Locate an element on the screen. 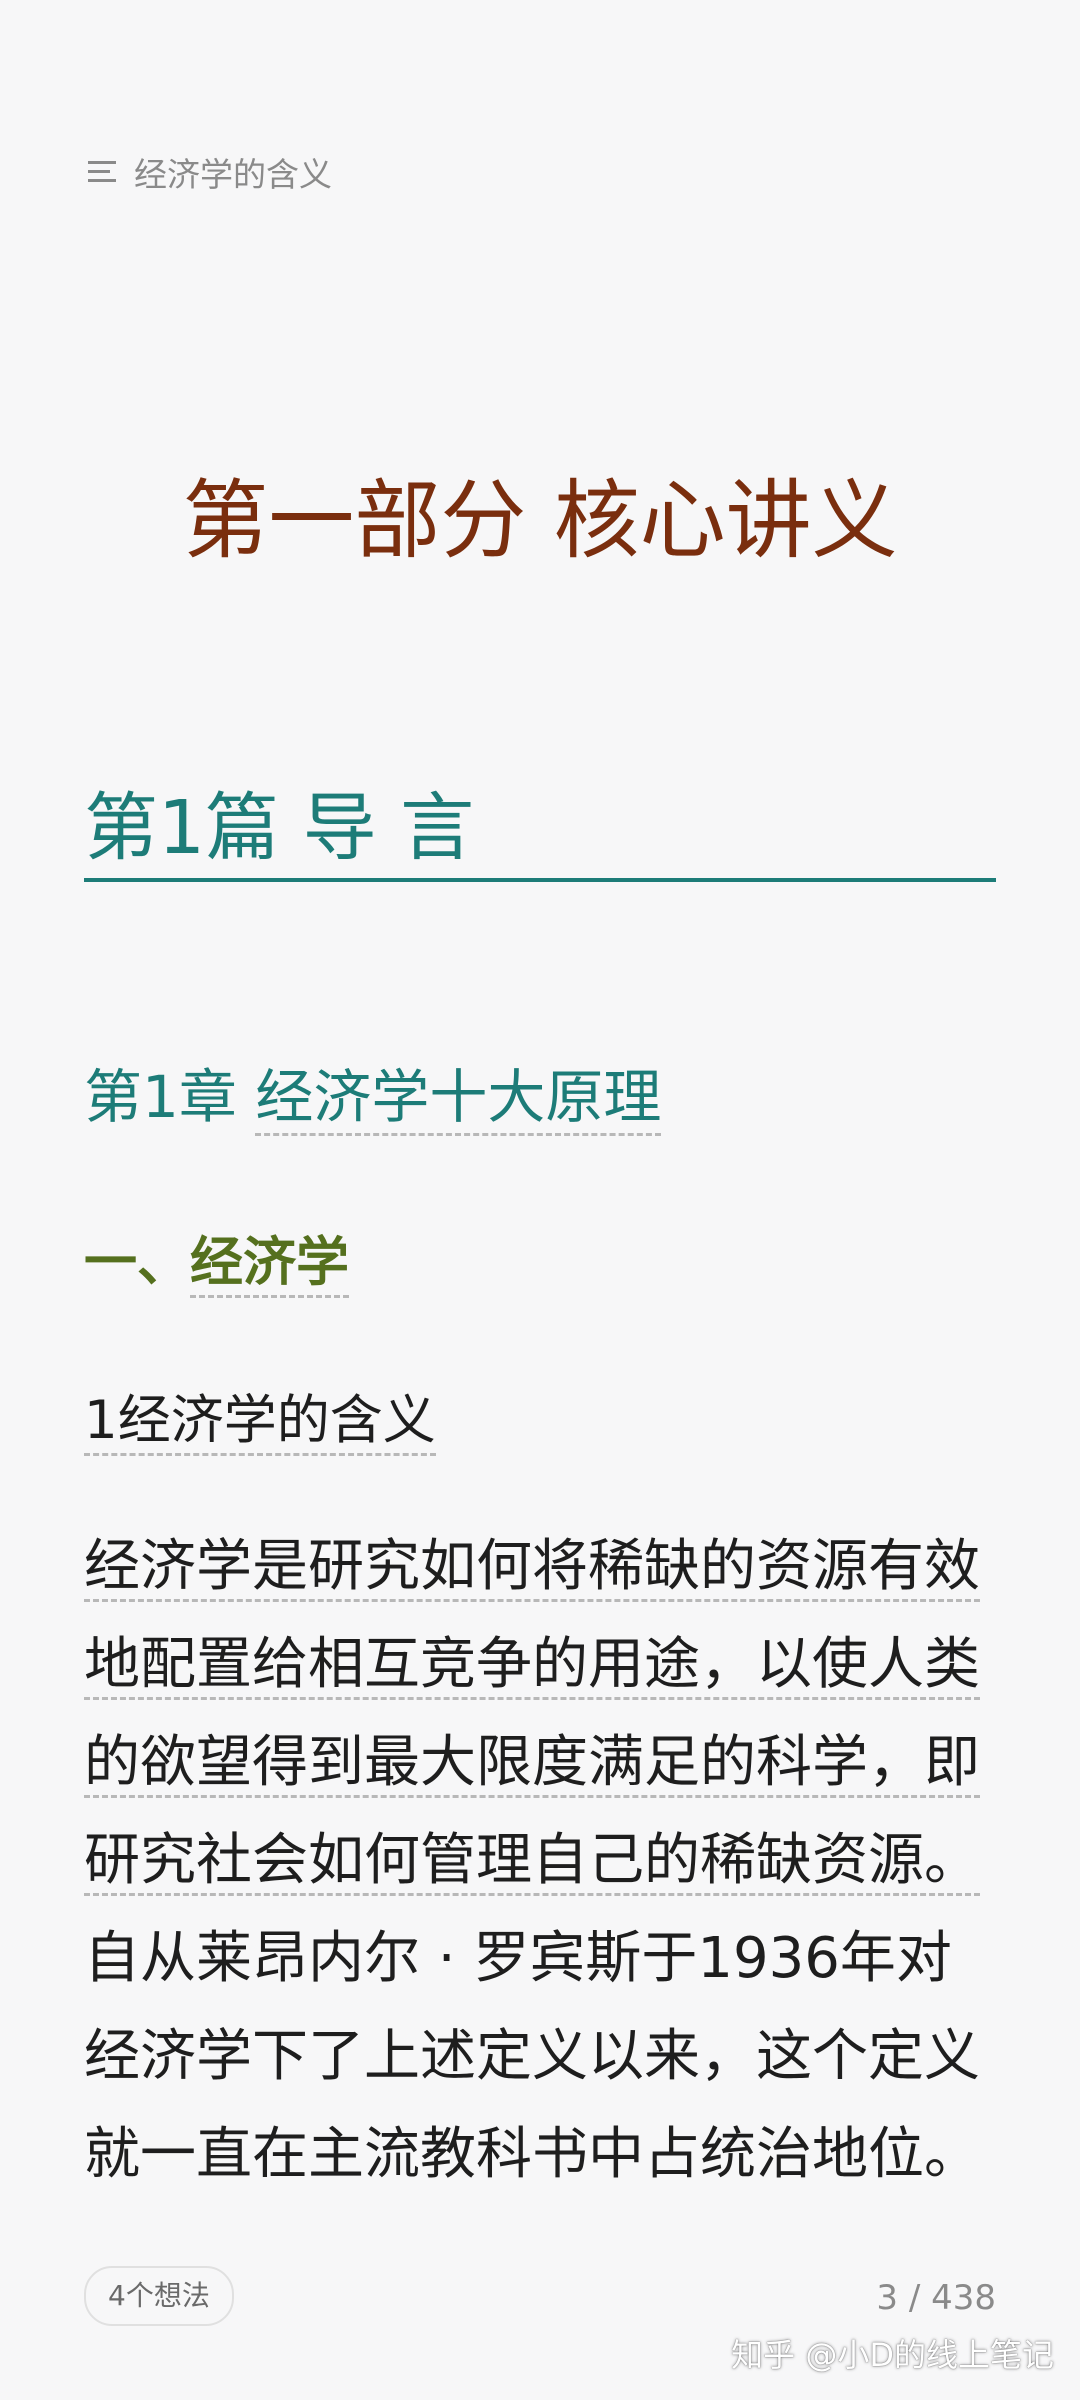 The image size is (1080, 2400). subsection-title: 一、经济学 is located at coordinates (216, 1259).